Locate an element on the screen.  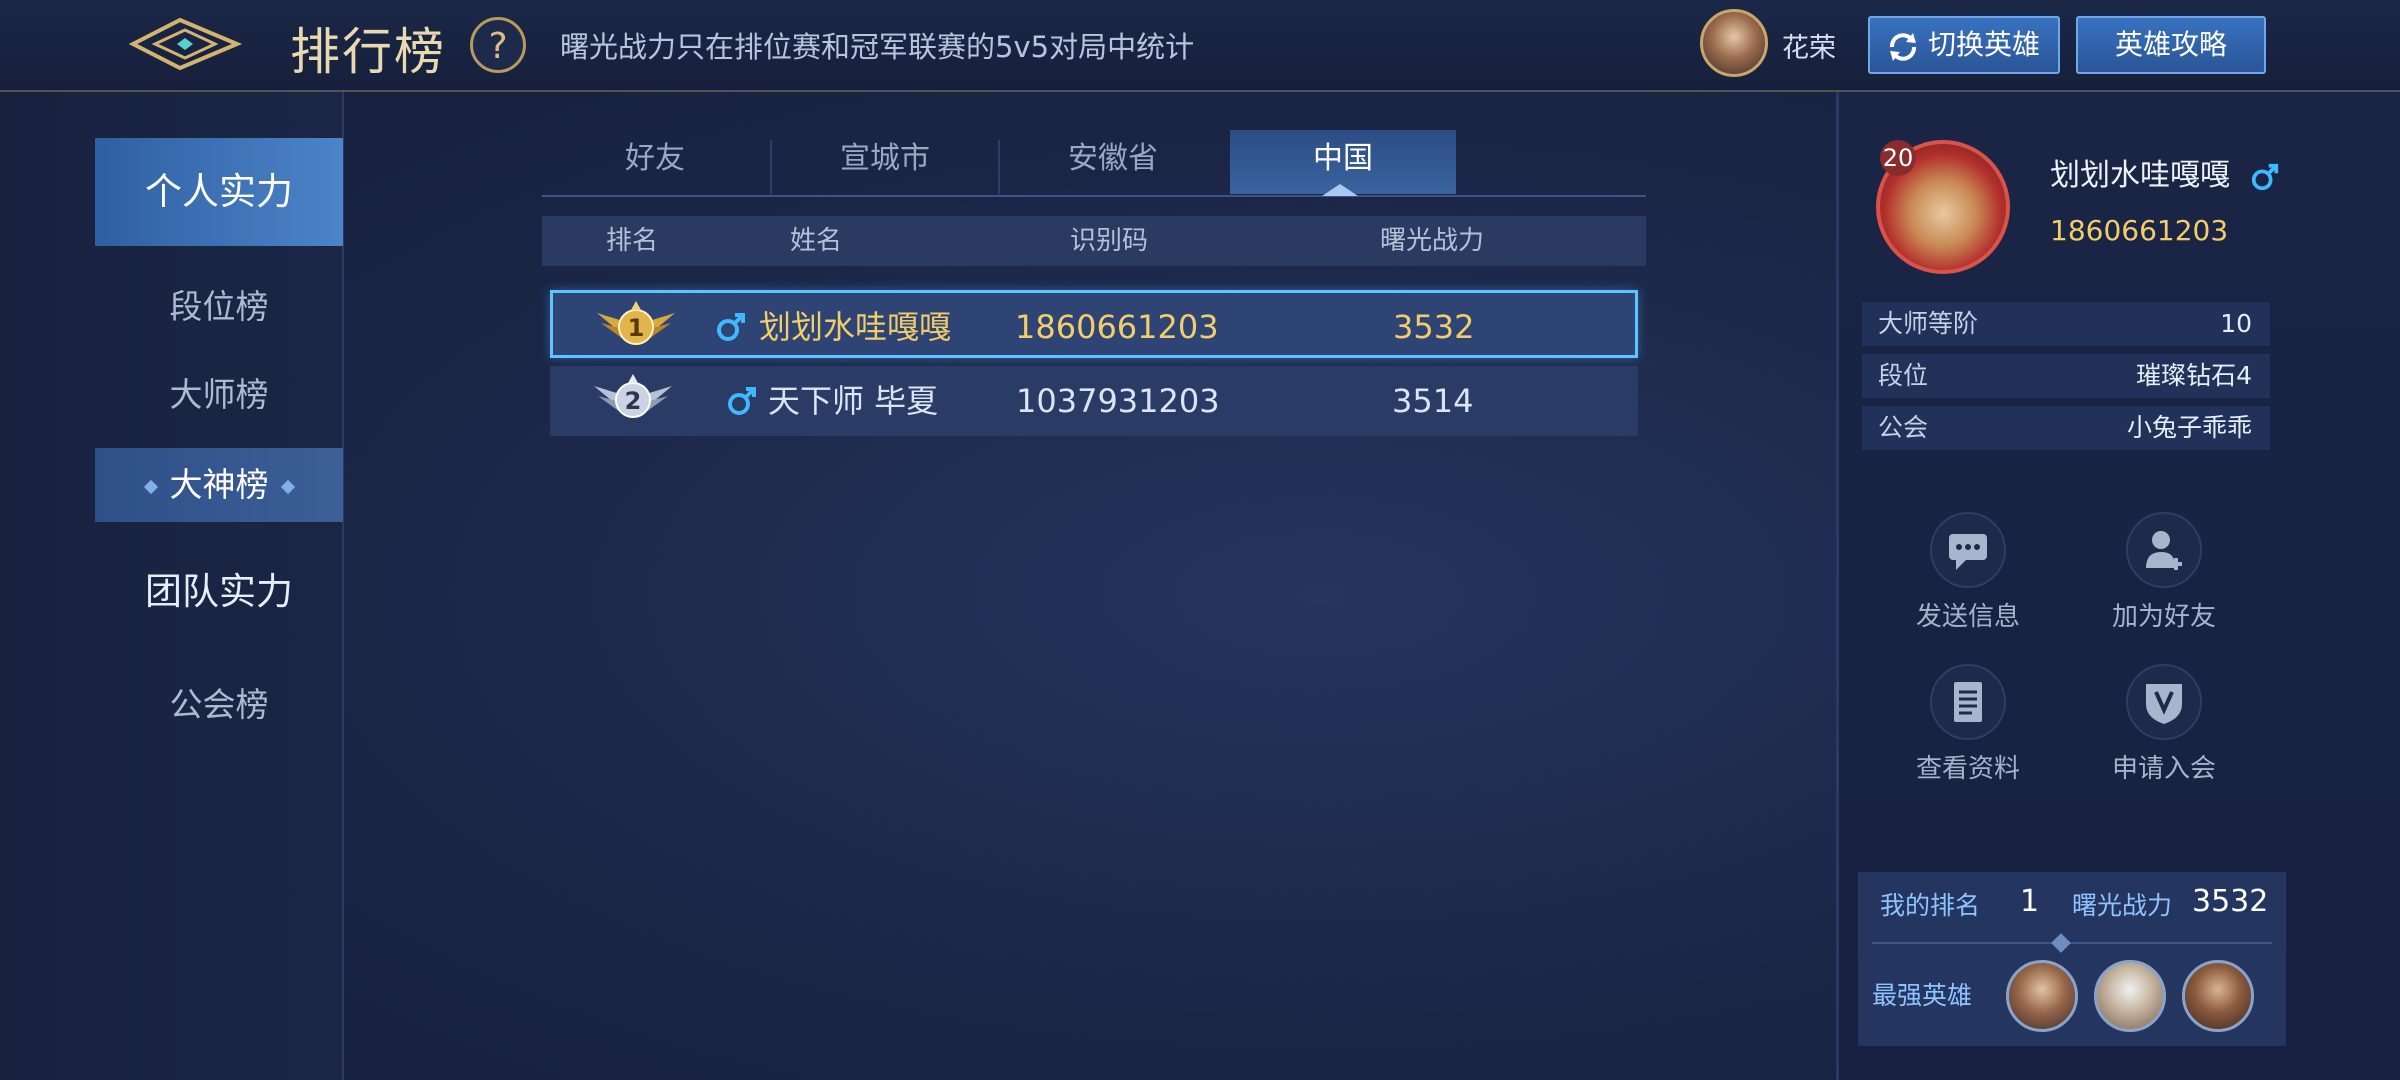
hero-avatar is located at coordinates (1734, 43).